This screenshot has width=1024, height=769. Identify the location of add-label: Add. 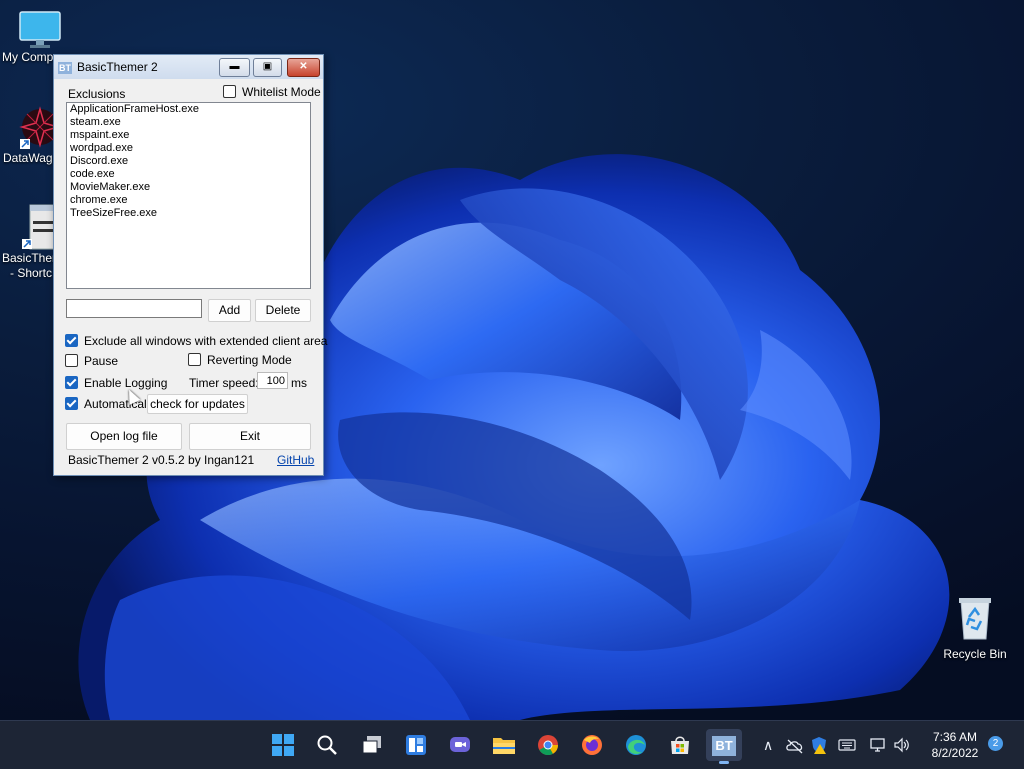
(229, 310).